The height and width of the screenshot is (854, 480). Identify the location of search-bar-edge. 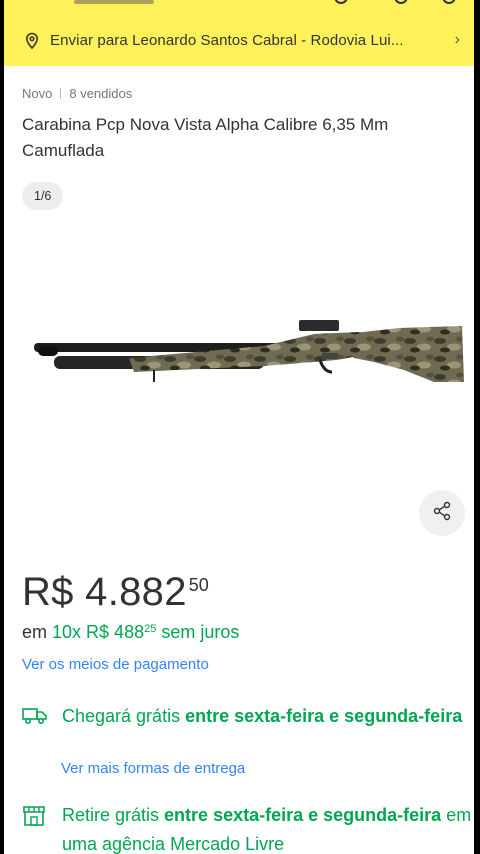
(114, 2).